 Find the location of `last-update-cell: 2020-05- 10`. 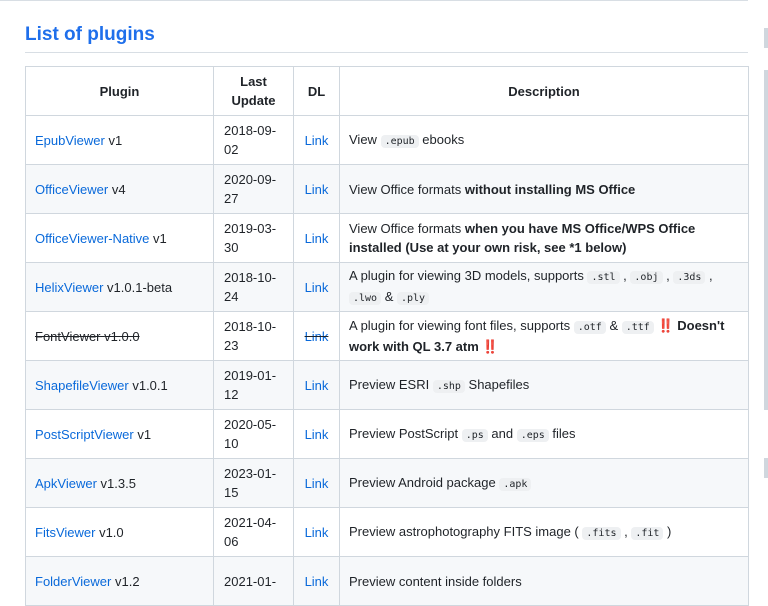

last-update-cell: 2020-05- 10 is located at coordinates (253, 434).